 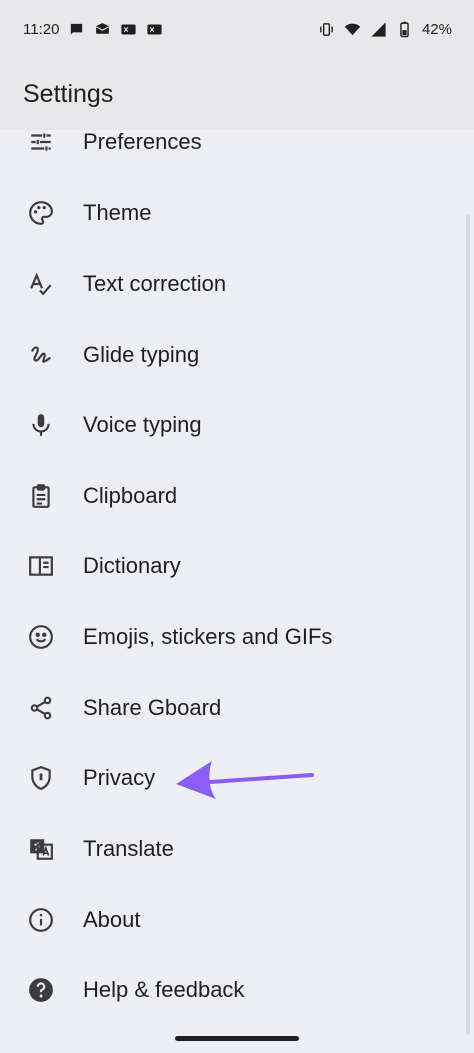 What do you see at coordinates (405, 29) in the screenshot?
I see `battery-icon` at bounding box center [405, 29].